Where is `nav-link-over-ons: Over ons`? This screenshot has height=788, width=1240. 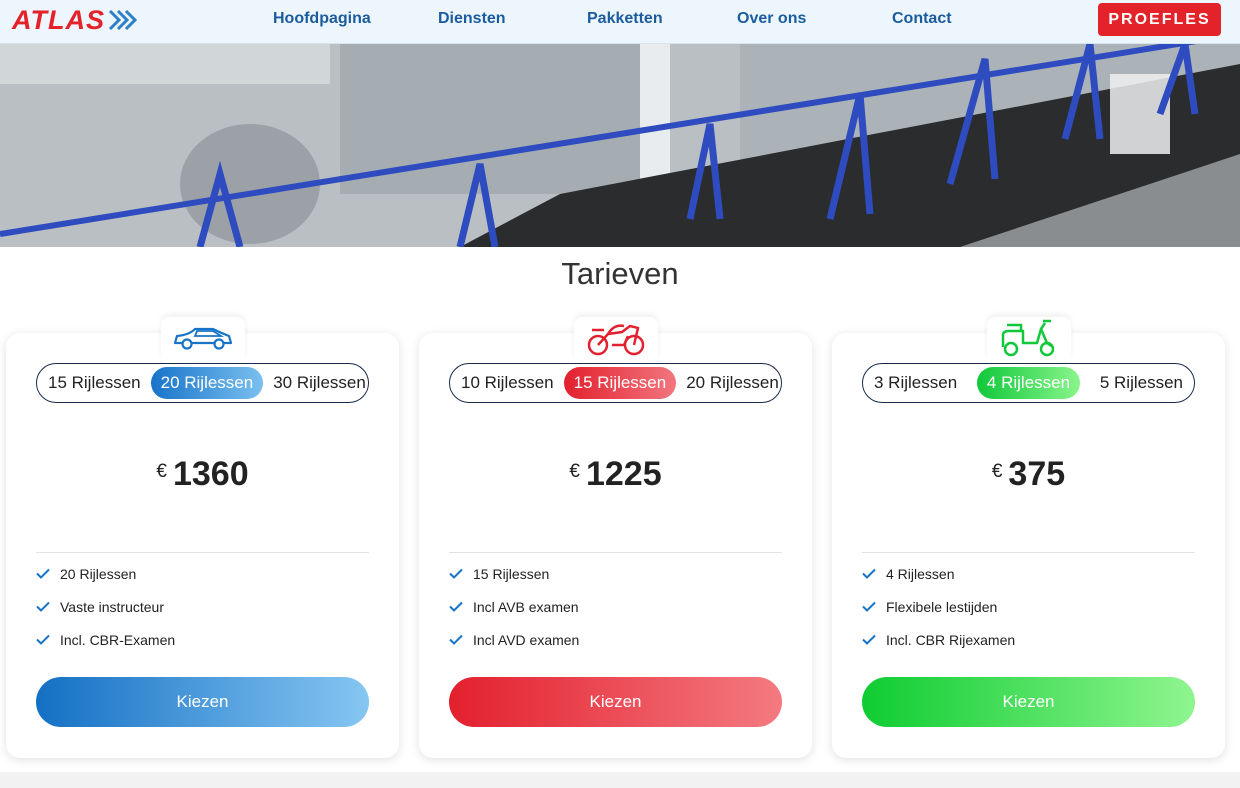
nav-link-over-ons: Over ons is located at coordinates (771, 19).